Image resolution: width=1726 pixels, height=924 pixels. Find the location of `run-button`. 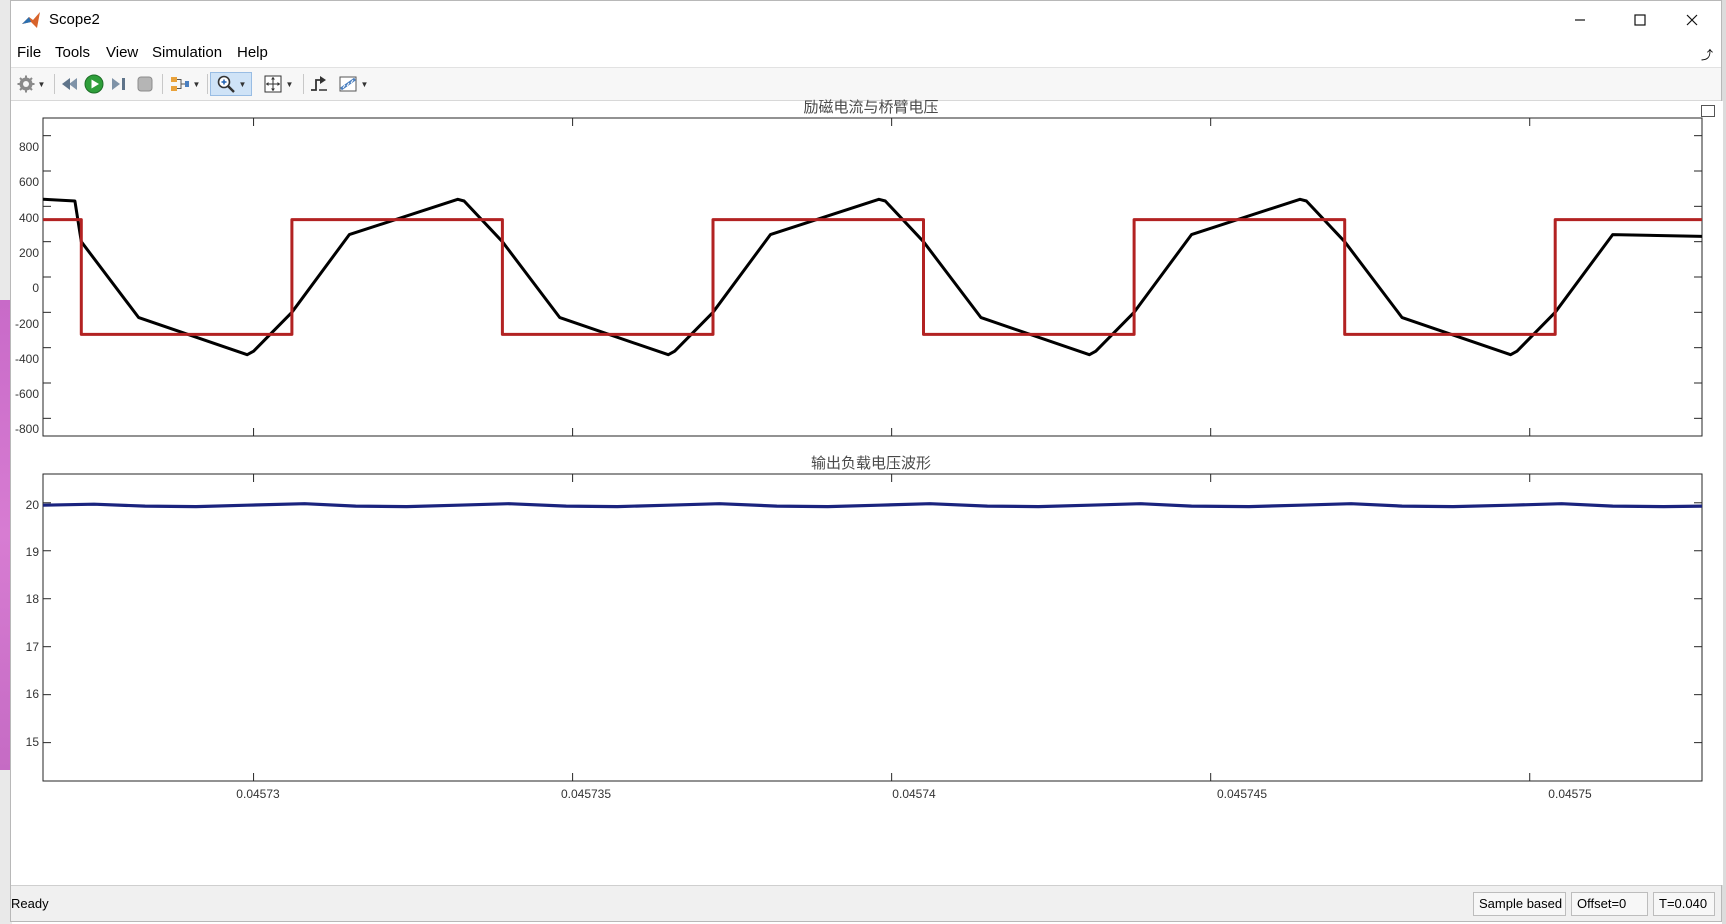

run-button is located at coordinates (94, 84).